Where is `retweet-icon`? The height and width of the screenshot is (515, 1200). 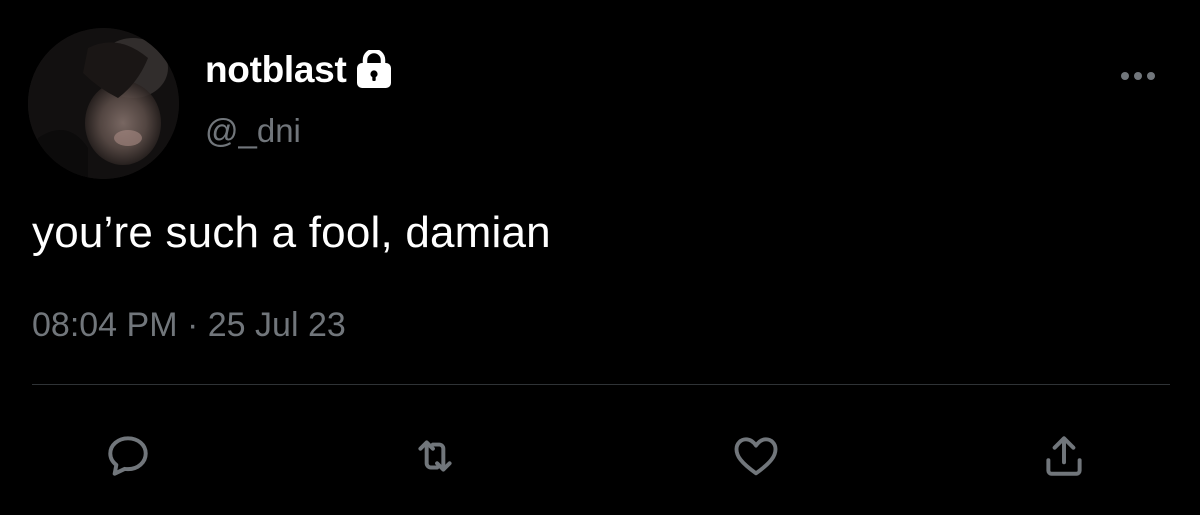
retweet-icon is located at coordinates (435, 456).